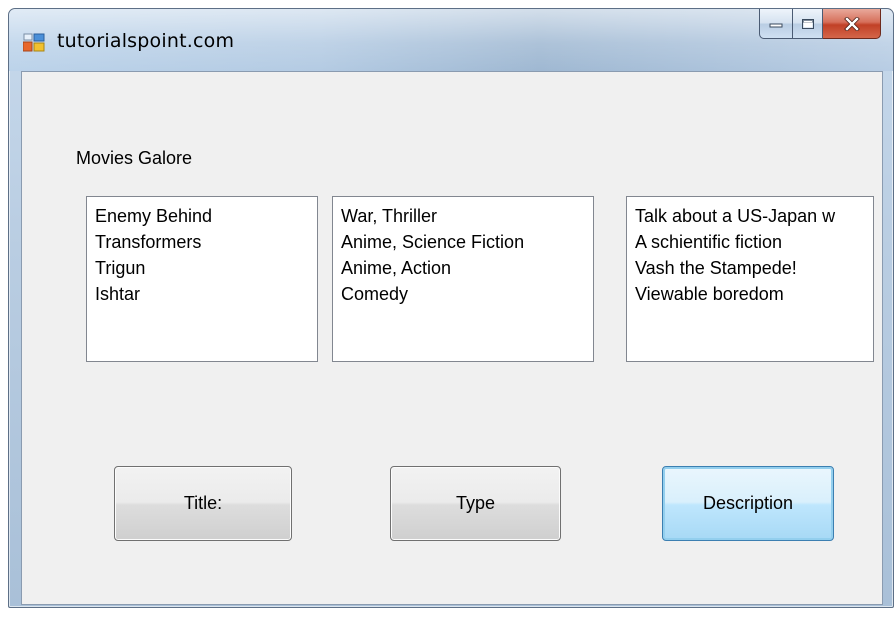 Image resolution: width=896 pixels, height=619 pixels. Describe the element at coordinates (203, 503) in the screenshot. I see `title-button: Title:` at that location.